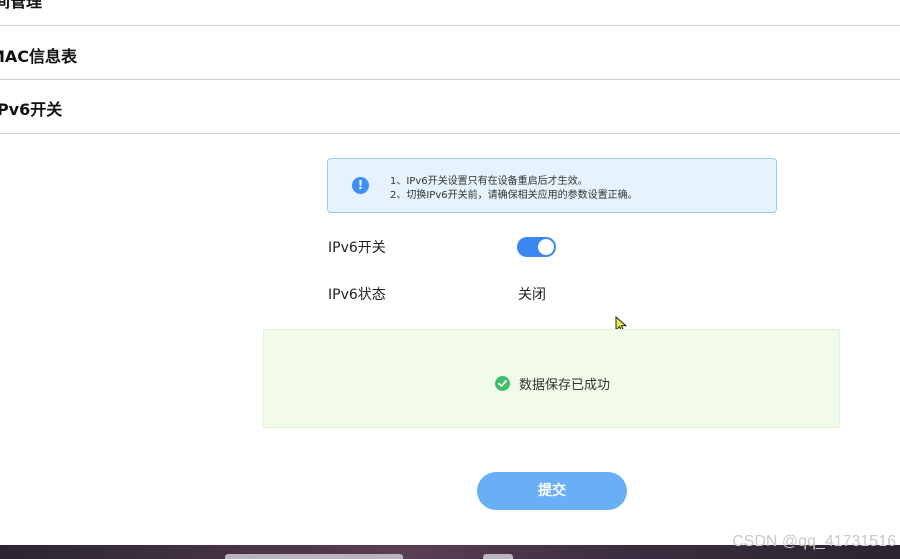  Describe the element at coordinates (565, 385) in the screenshot. I see `success-message: 数据保存已成功` at that location.